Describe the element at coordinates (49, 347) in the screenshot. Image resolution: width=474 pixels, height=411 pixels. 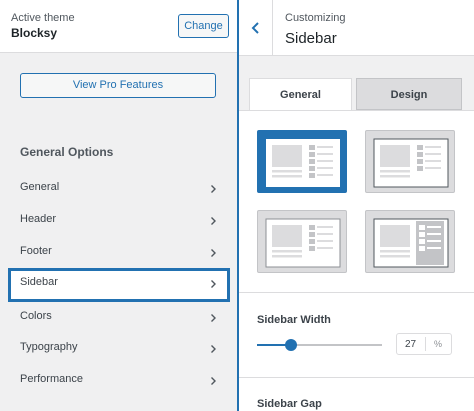
I see `menu-item-label: Typography` at that location.